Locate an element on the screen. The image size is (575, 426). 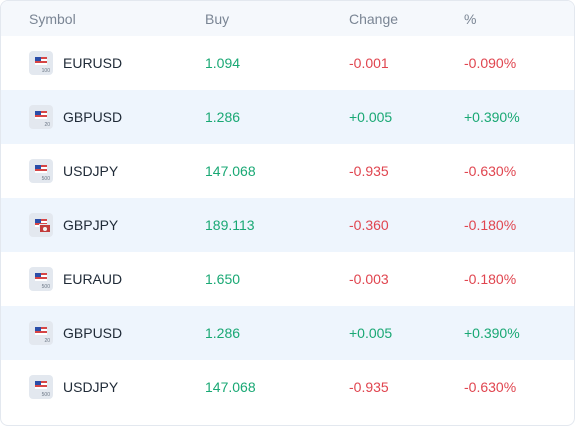
symbol-name: GBPJPY is located at coordinates (91, 225).